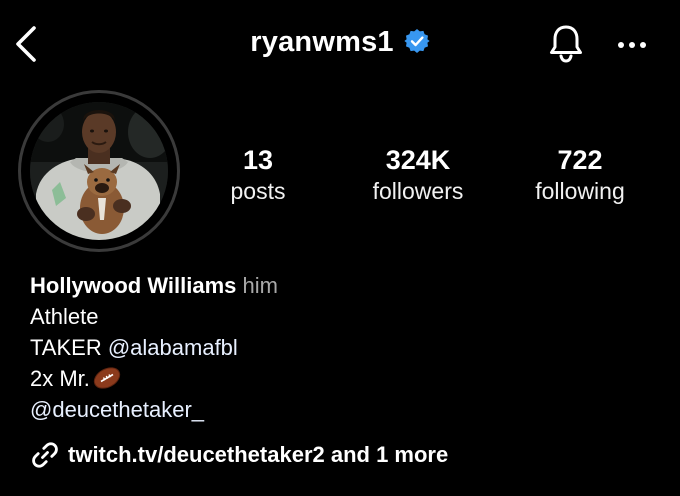 This screenshot has width=680, height=496. I want to click on posts-count: 13, so click(258, 160).